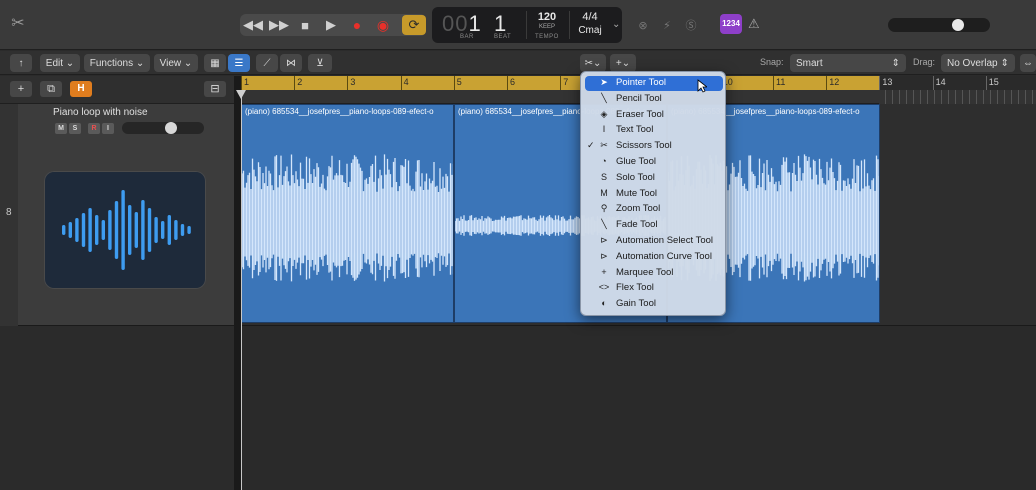 The height and width of the screenshot is (490, 1036). I want to click on left-tool-menu: ✂⌄, so click(593, 63).